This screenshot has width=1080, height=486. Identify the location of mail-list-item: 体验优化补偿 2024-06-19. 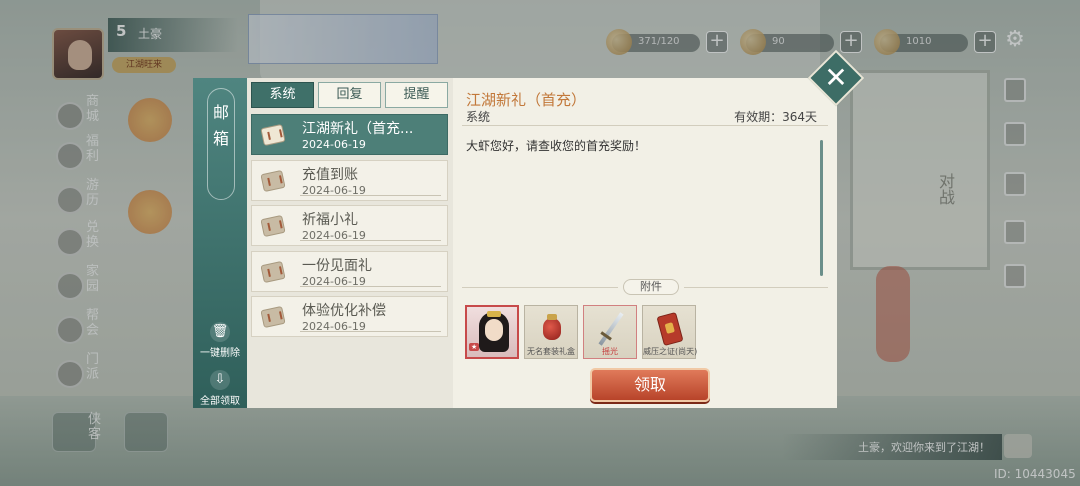
(349, 316).